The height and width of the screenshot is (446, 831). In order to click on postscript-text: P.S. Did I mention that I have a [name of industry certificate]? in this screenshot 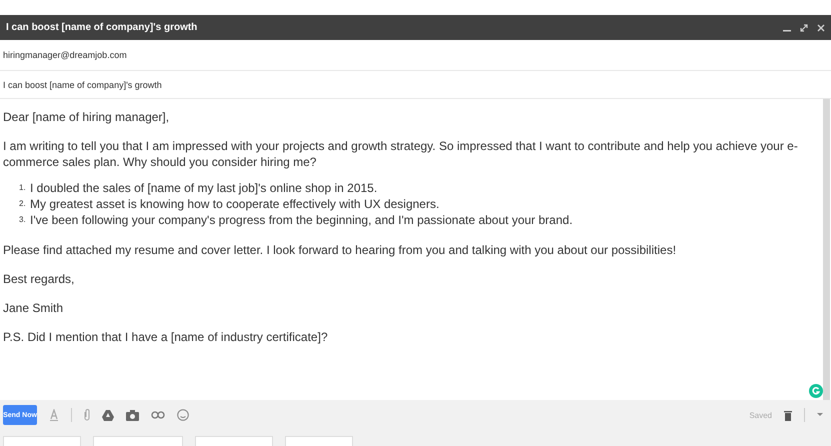, I will do `click(166, 337)`.